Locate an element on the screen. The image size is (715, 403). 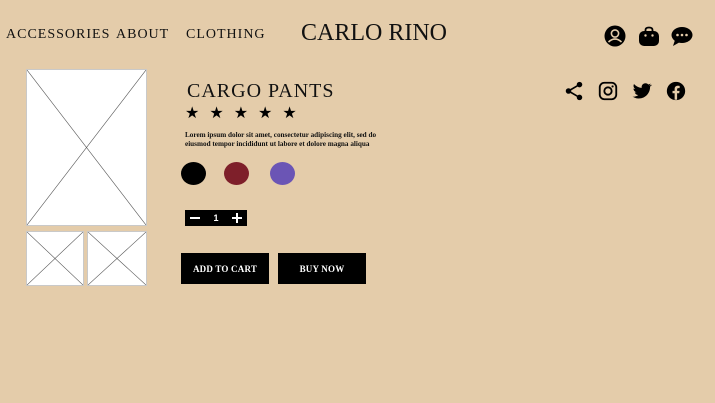
user-icon is located at coordinates (615, 36).